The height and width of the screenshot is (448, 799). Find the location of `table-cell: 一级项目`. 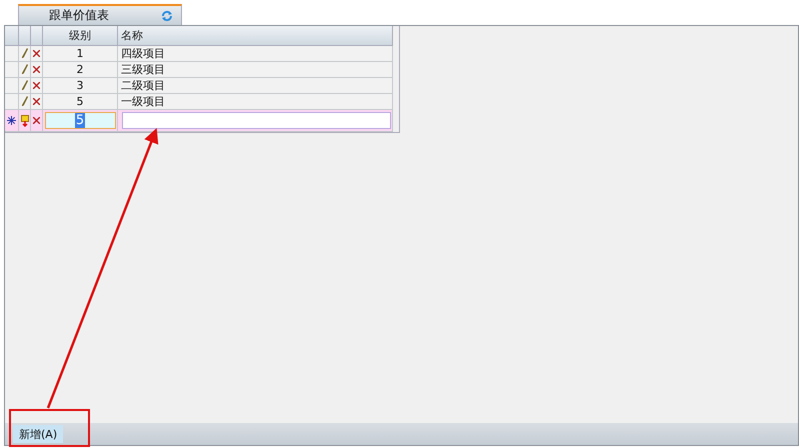

table-cell: 一级项目 is located at coordinates (255, 102).